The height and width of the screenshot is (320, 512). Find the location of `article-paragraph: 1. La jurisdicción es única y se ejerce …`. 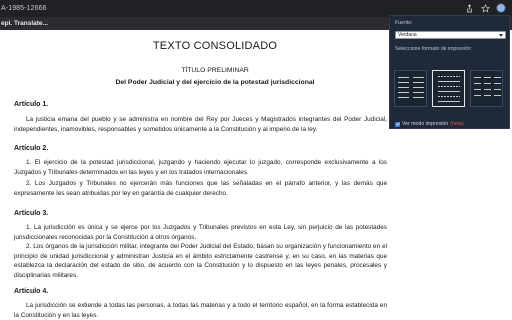

article-paragraph: 1. La jurisdicción es única y se ejerce … is located at coordinates (200, 232).